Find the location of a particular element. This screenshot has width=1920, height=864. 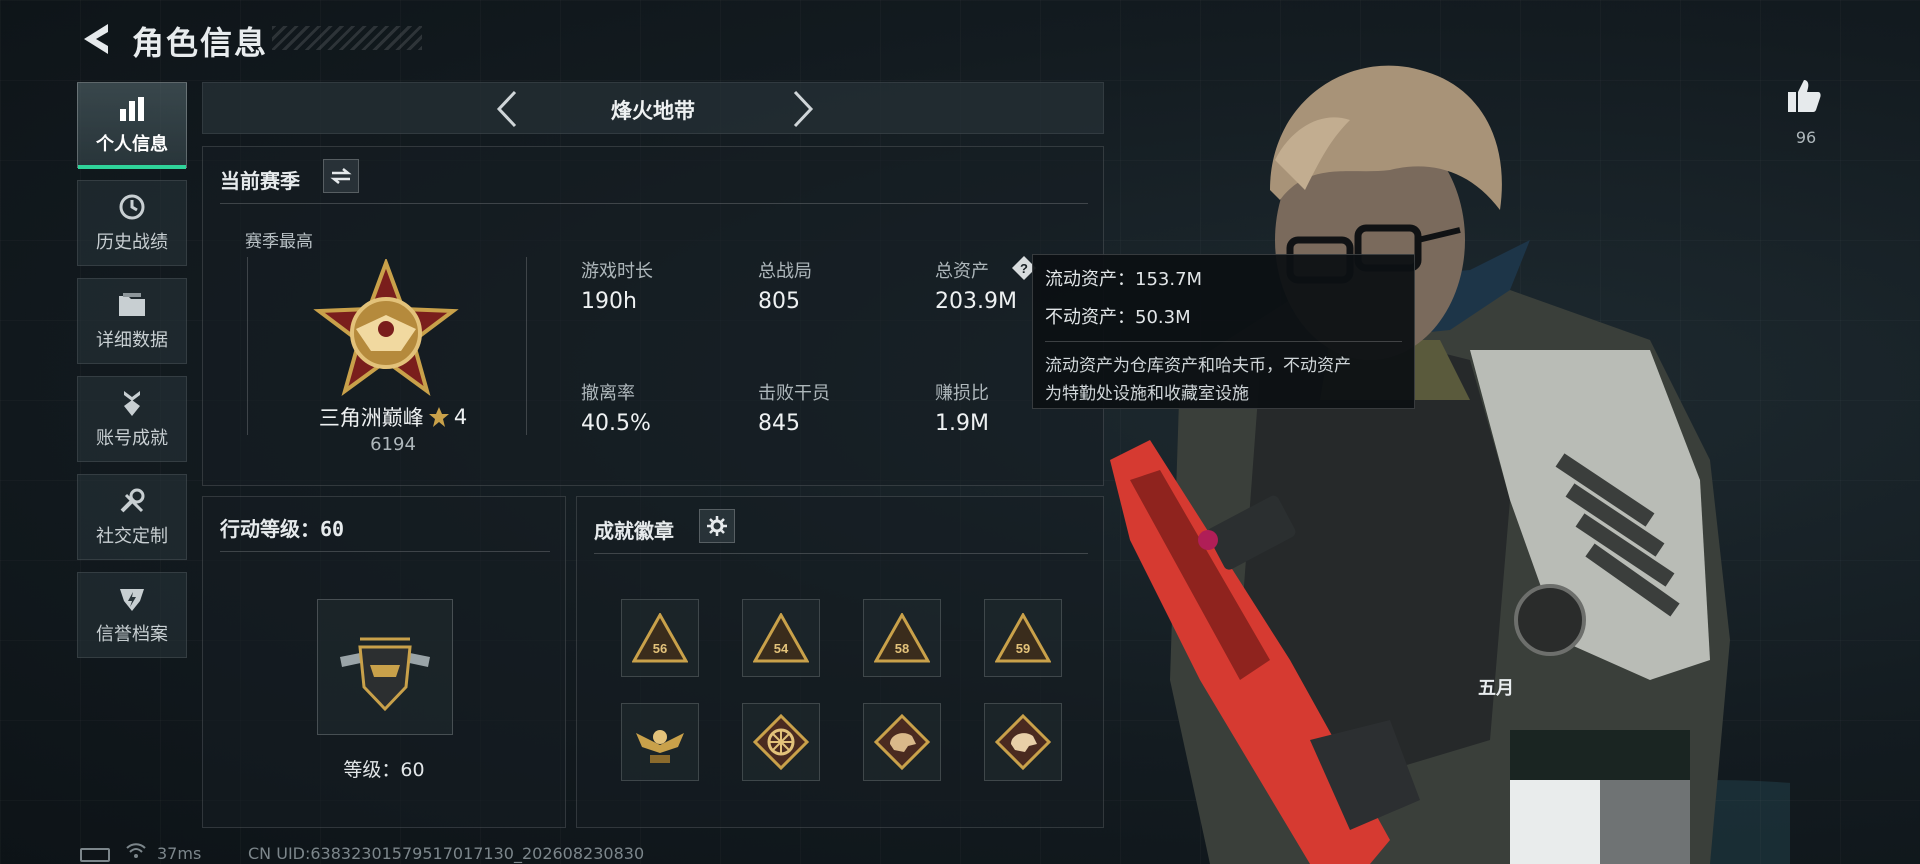

level-emblem-icon is located at coordinates (385, 667).